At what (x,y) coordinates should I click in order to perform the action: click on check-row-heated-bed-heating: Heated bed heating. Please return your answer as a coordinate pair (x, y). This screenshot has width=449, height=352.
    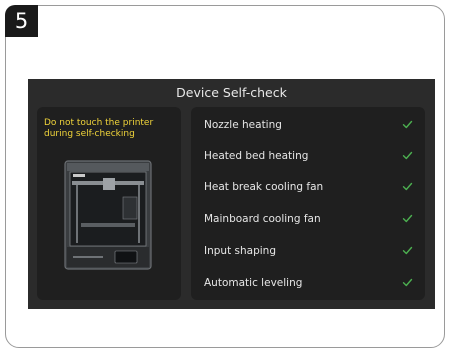
    Looking at the image, I should click on (308, 156).